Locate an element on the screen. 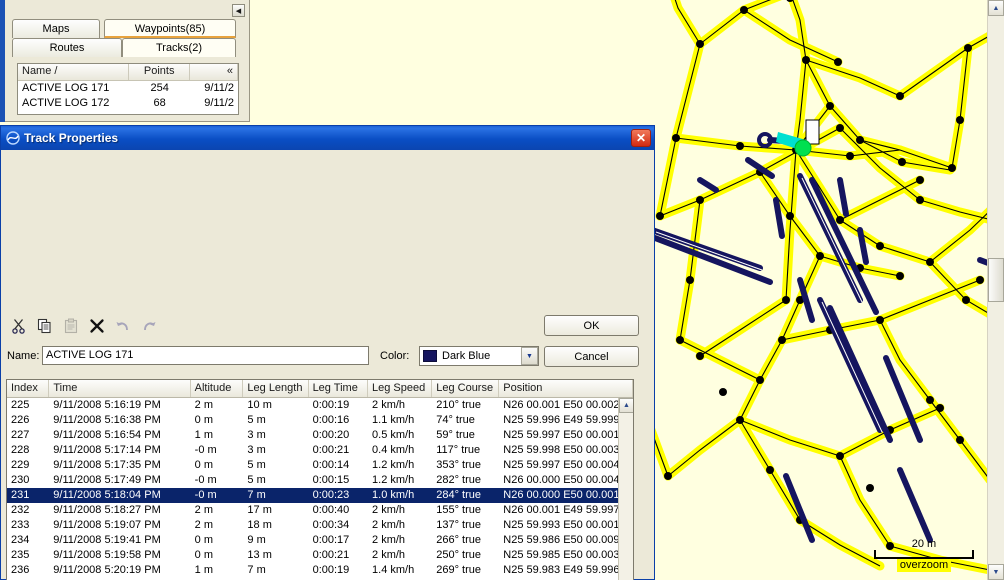  cell-position: N25 59.997 E50 00.001 is located at coordinates (561, 435).